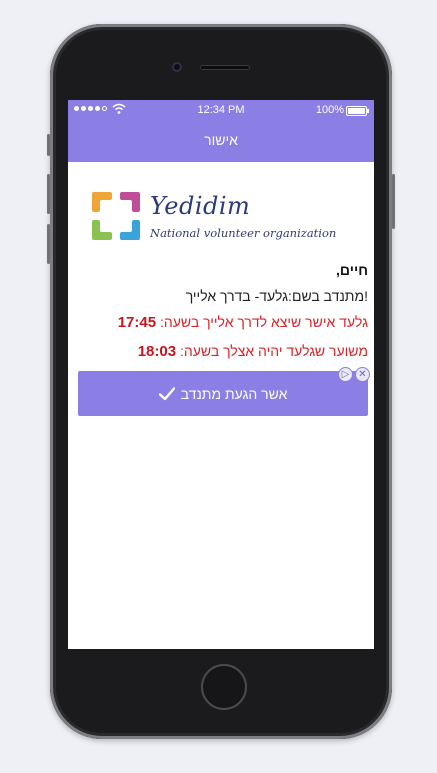  I want to click on logo-tagline: National volunteer organization, so click(243, 233).